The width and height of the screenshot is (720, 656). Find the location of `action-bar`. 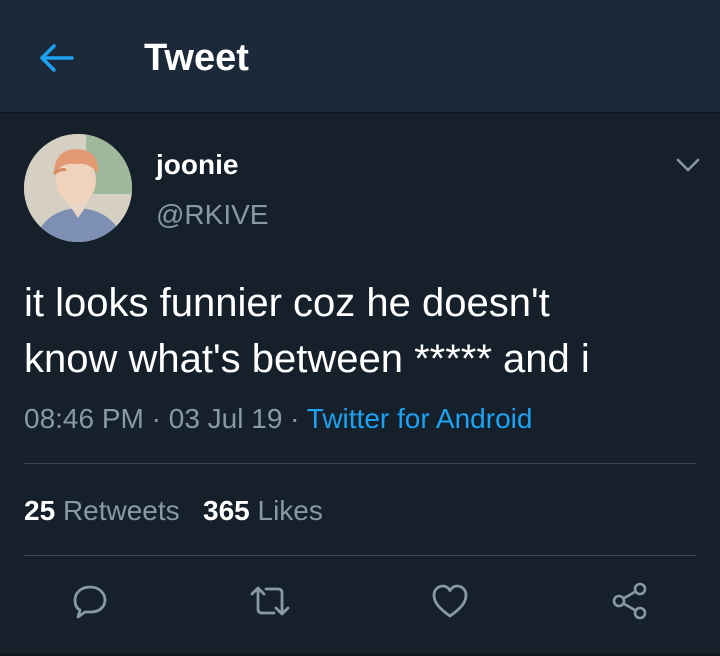

action-bar is located at coordinates (360, 604).